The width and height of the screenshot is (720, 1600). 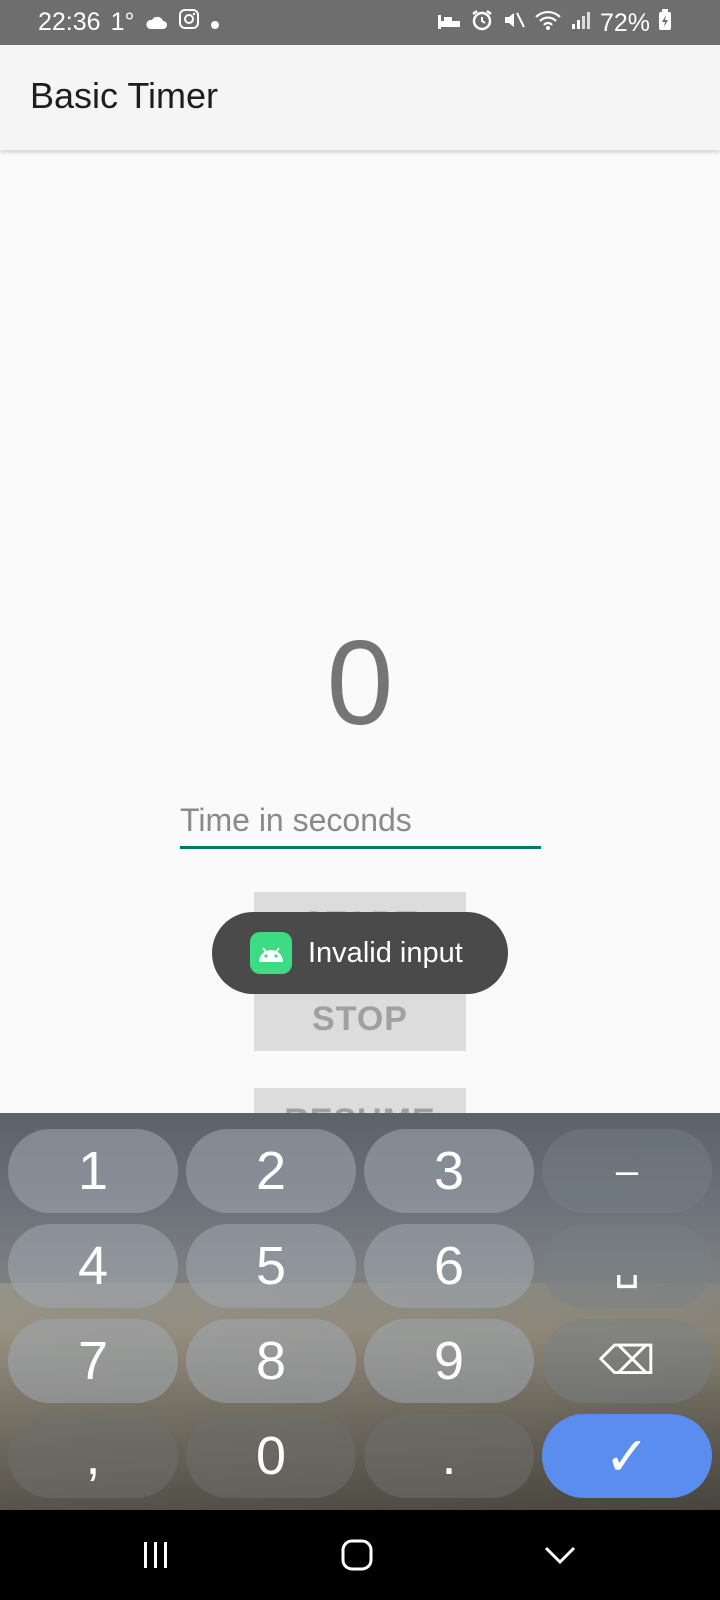 I want to click on signal-icon, so click(x=581, y=23).